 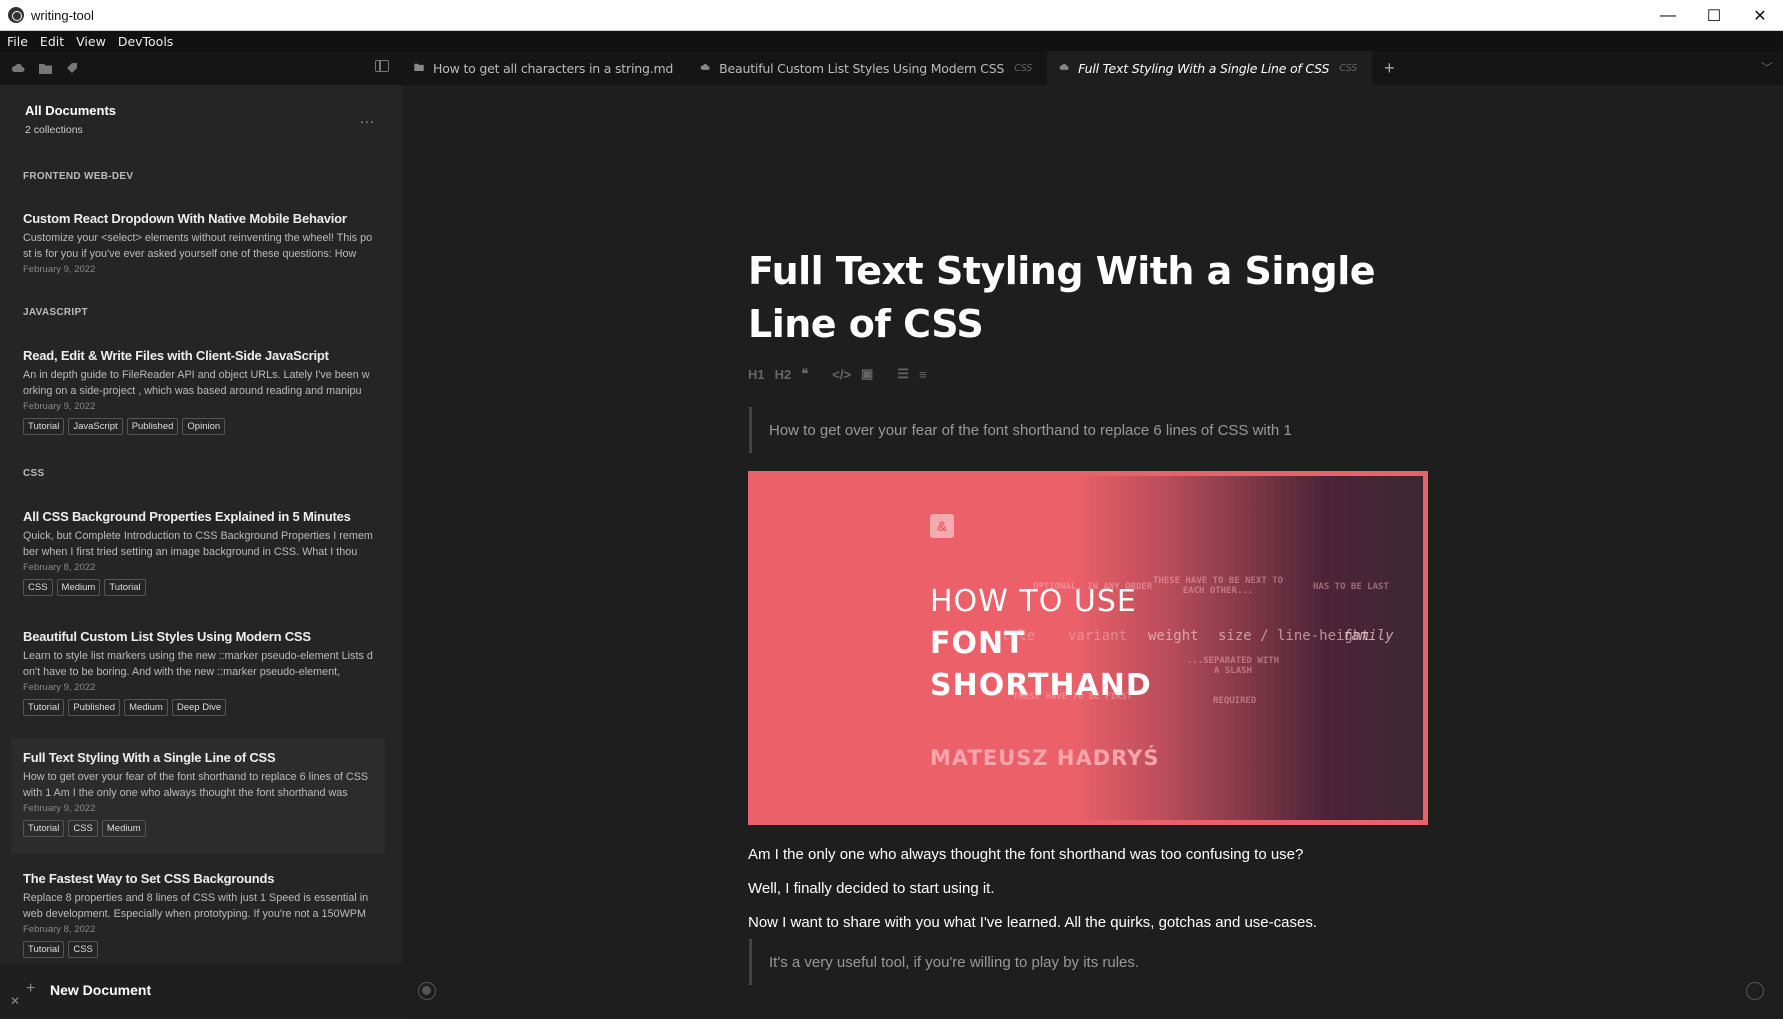 I want to click on tools-icon: ✕, so click(x=15, y=1001).